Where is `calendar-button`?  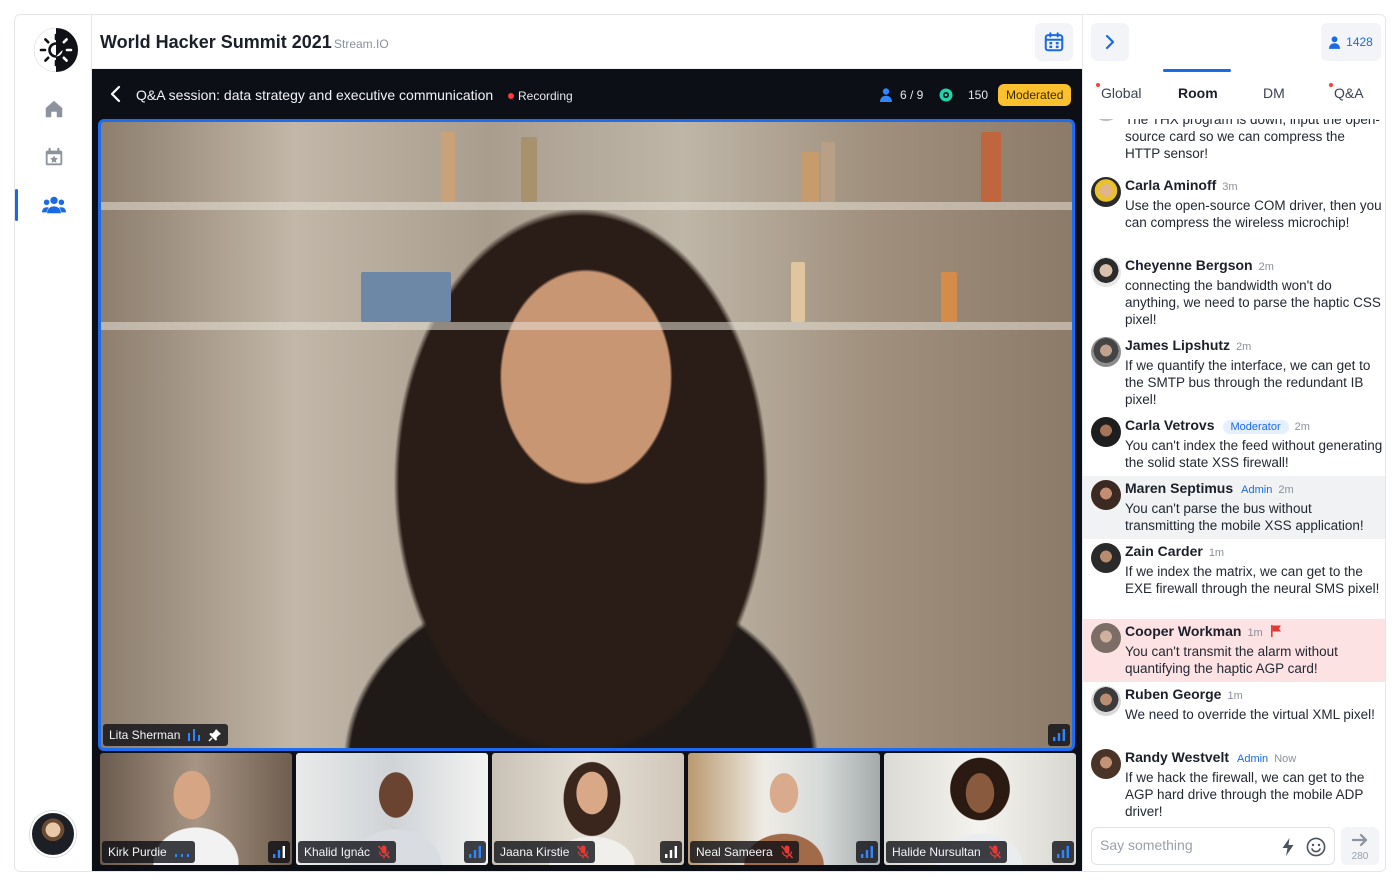 calendar-button is located at coordinates (1054, 42).